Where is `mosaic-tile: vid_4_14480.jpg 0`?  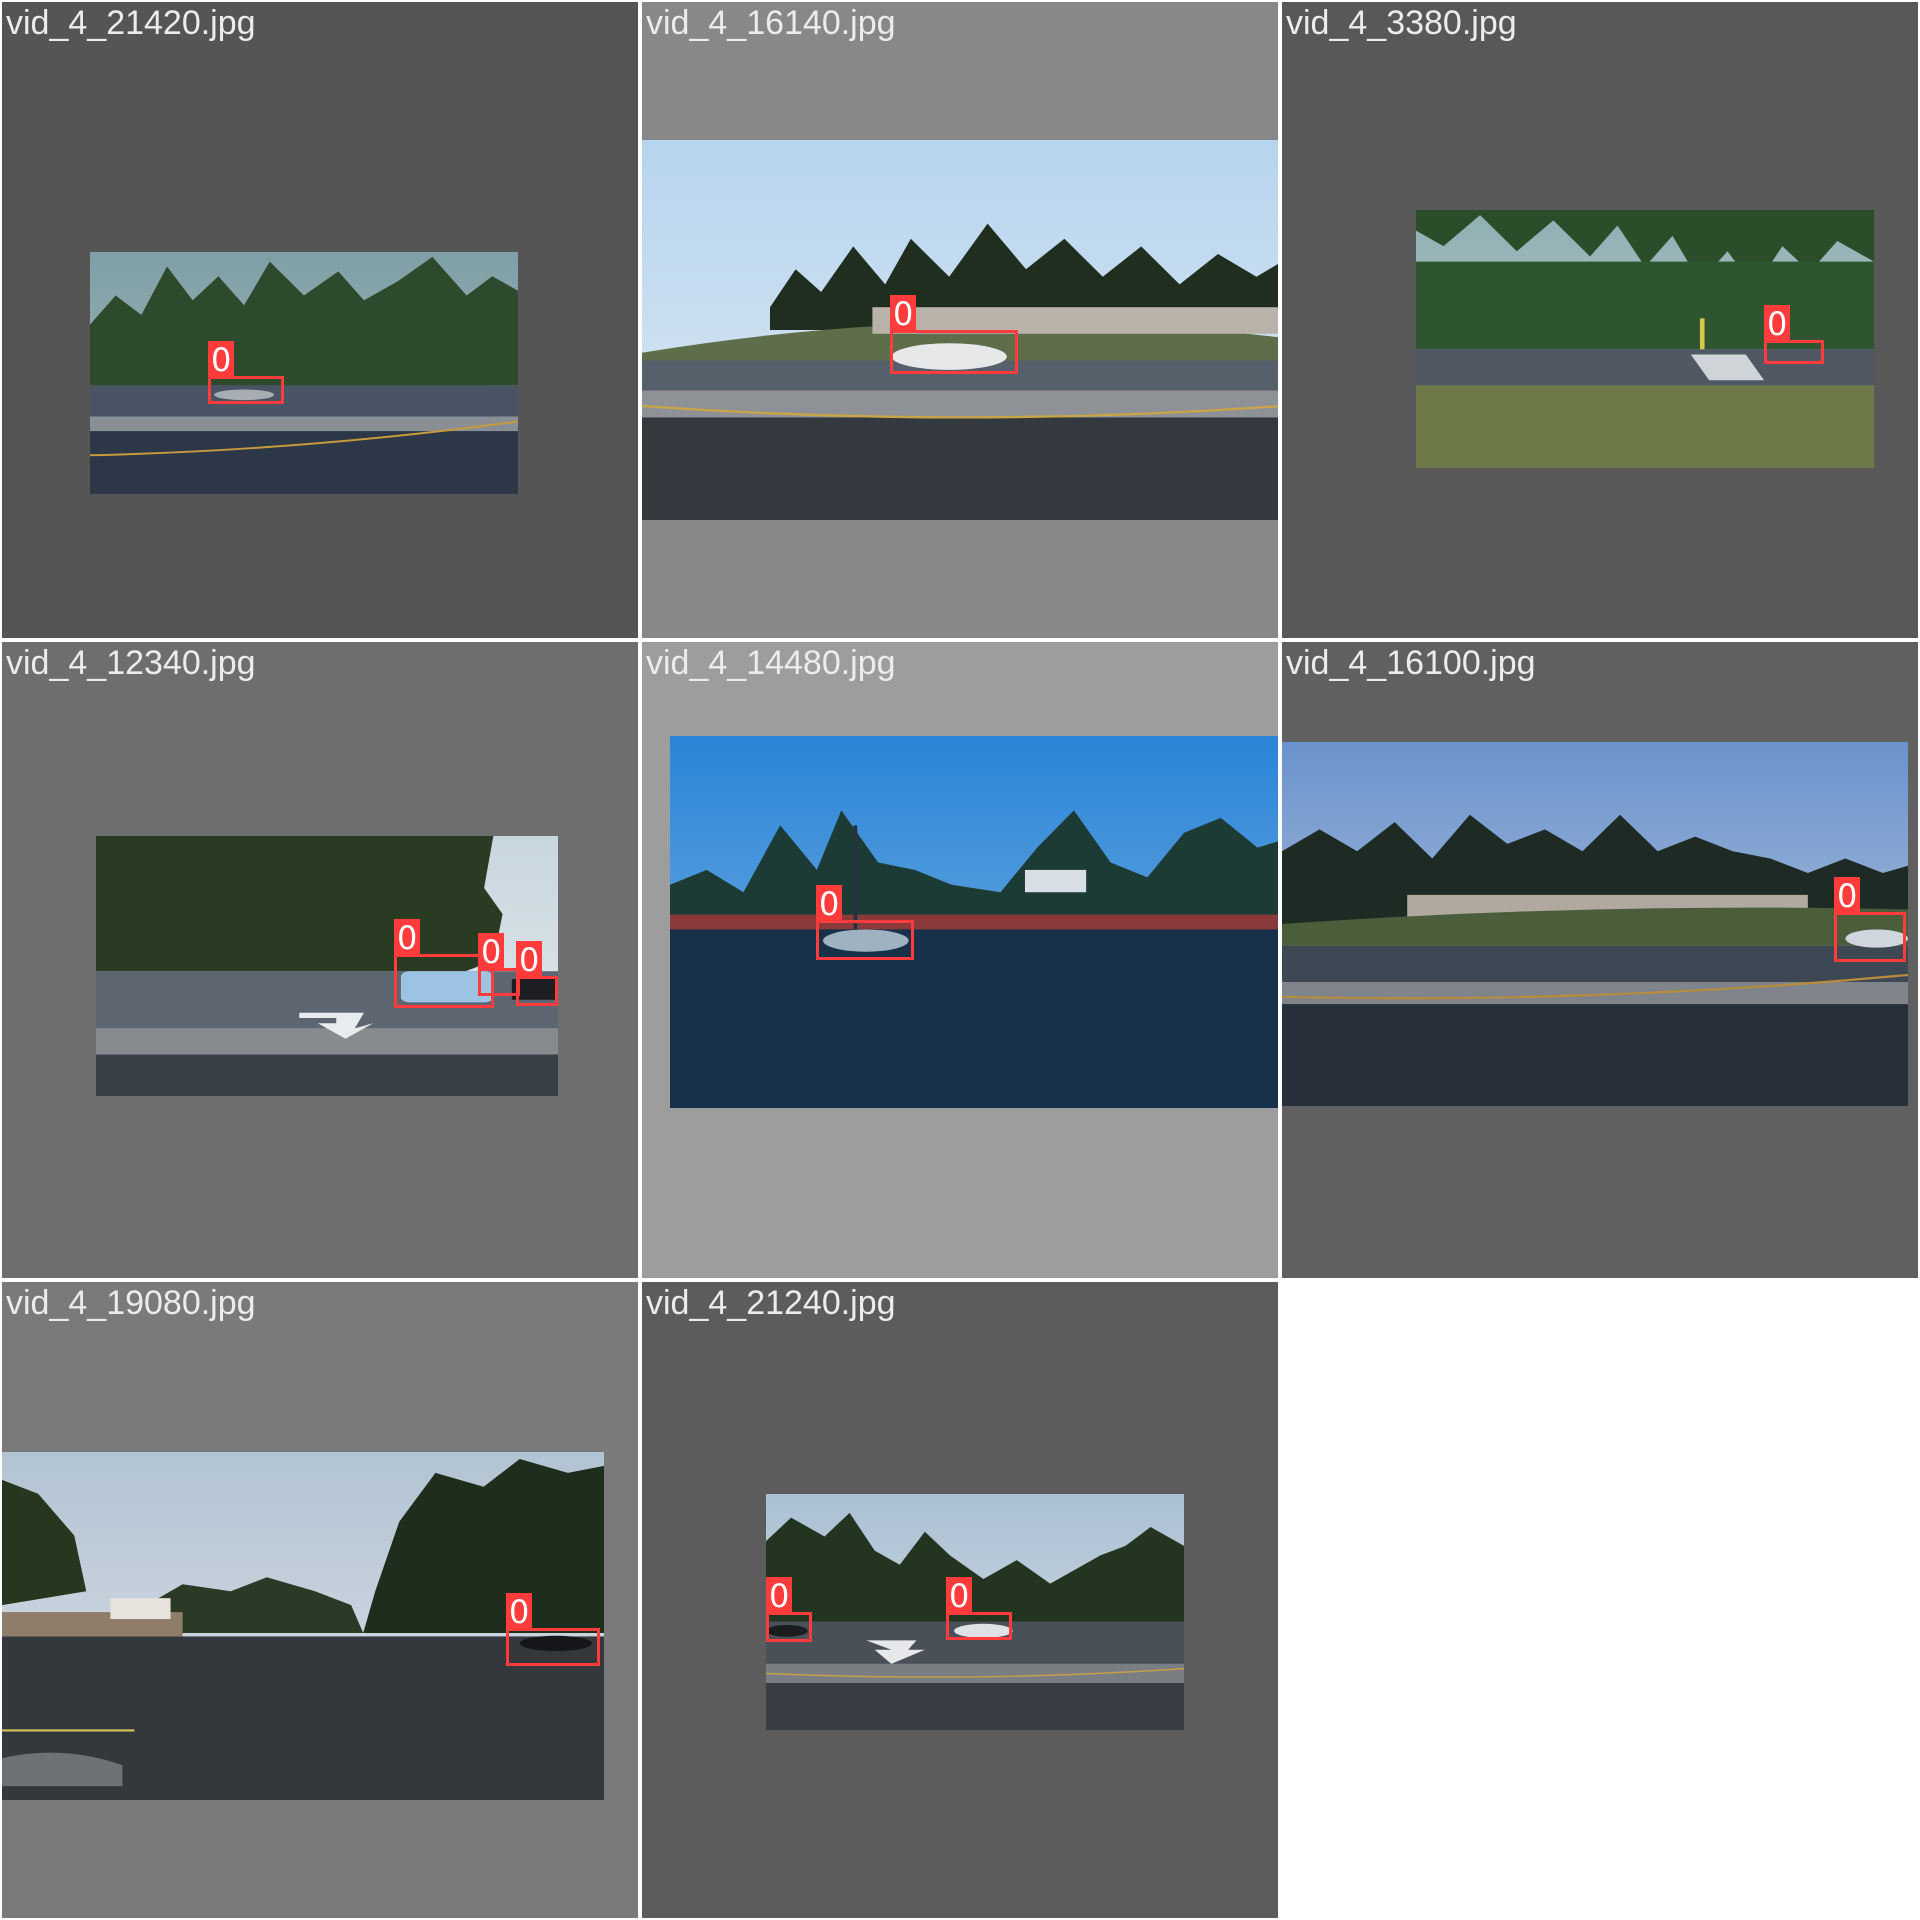
mosaic-tile: vid_4_14480.jpg 0 is located at coordinates (960, 960).